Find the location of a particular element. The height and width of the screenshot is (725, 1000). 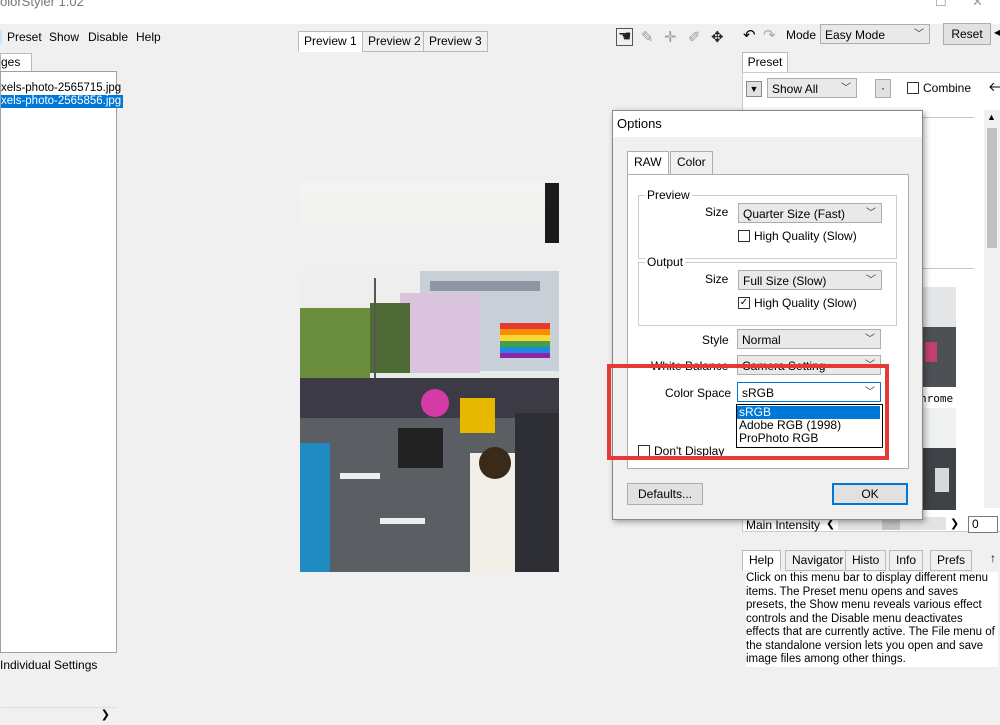

tab-info: Info is located at coordinates (906, 560).